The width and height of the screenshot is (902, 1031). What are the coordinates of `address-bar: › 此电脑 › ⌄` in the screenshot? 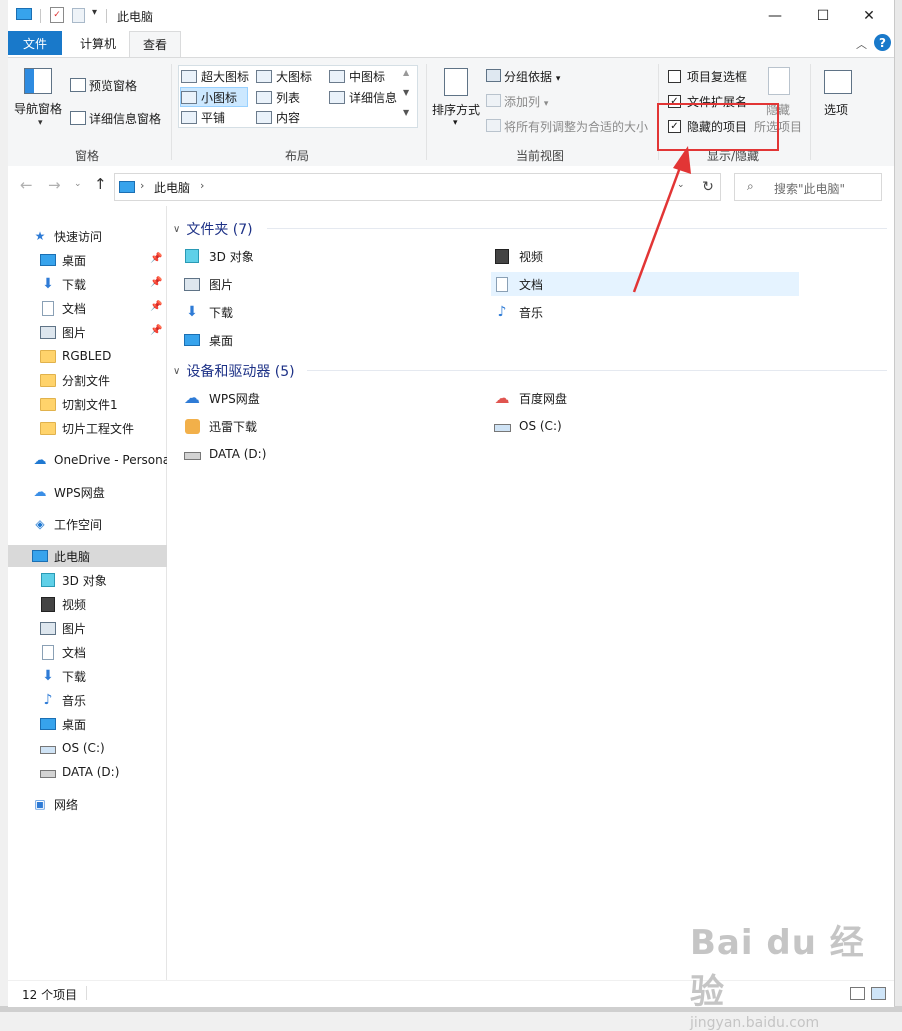 It's located at (406, 187).